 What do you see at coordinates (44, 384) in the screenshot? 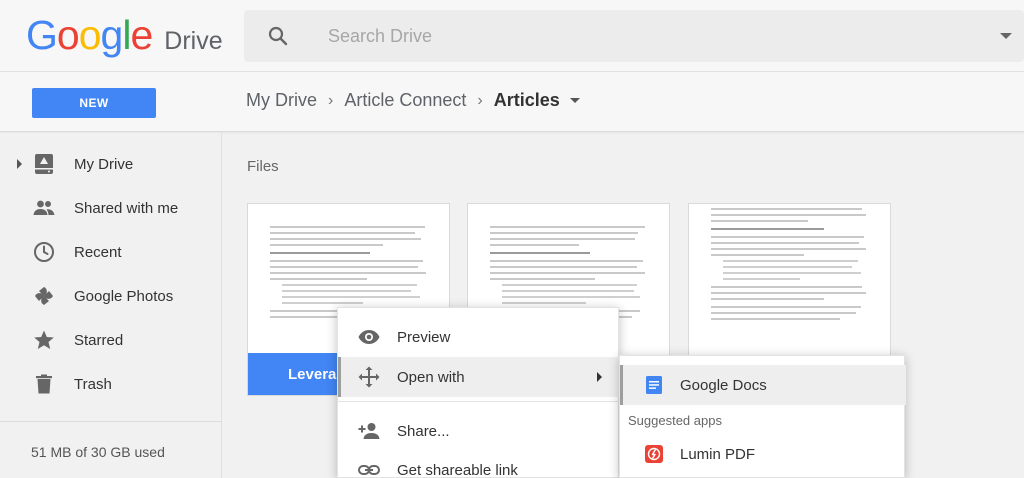
I see `trash-icon` at bounding box center [44, 384].